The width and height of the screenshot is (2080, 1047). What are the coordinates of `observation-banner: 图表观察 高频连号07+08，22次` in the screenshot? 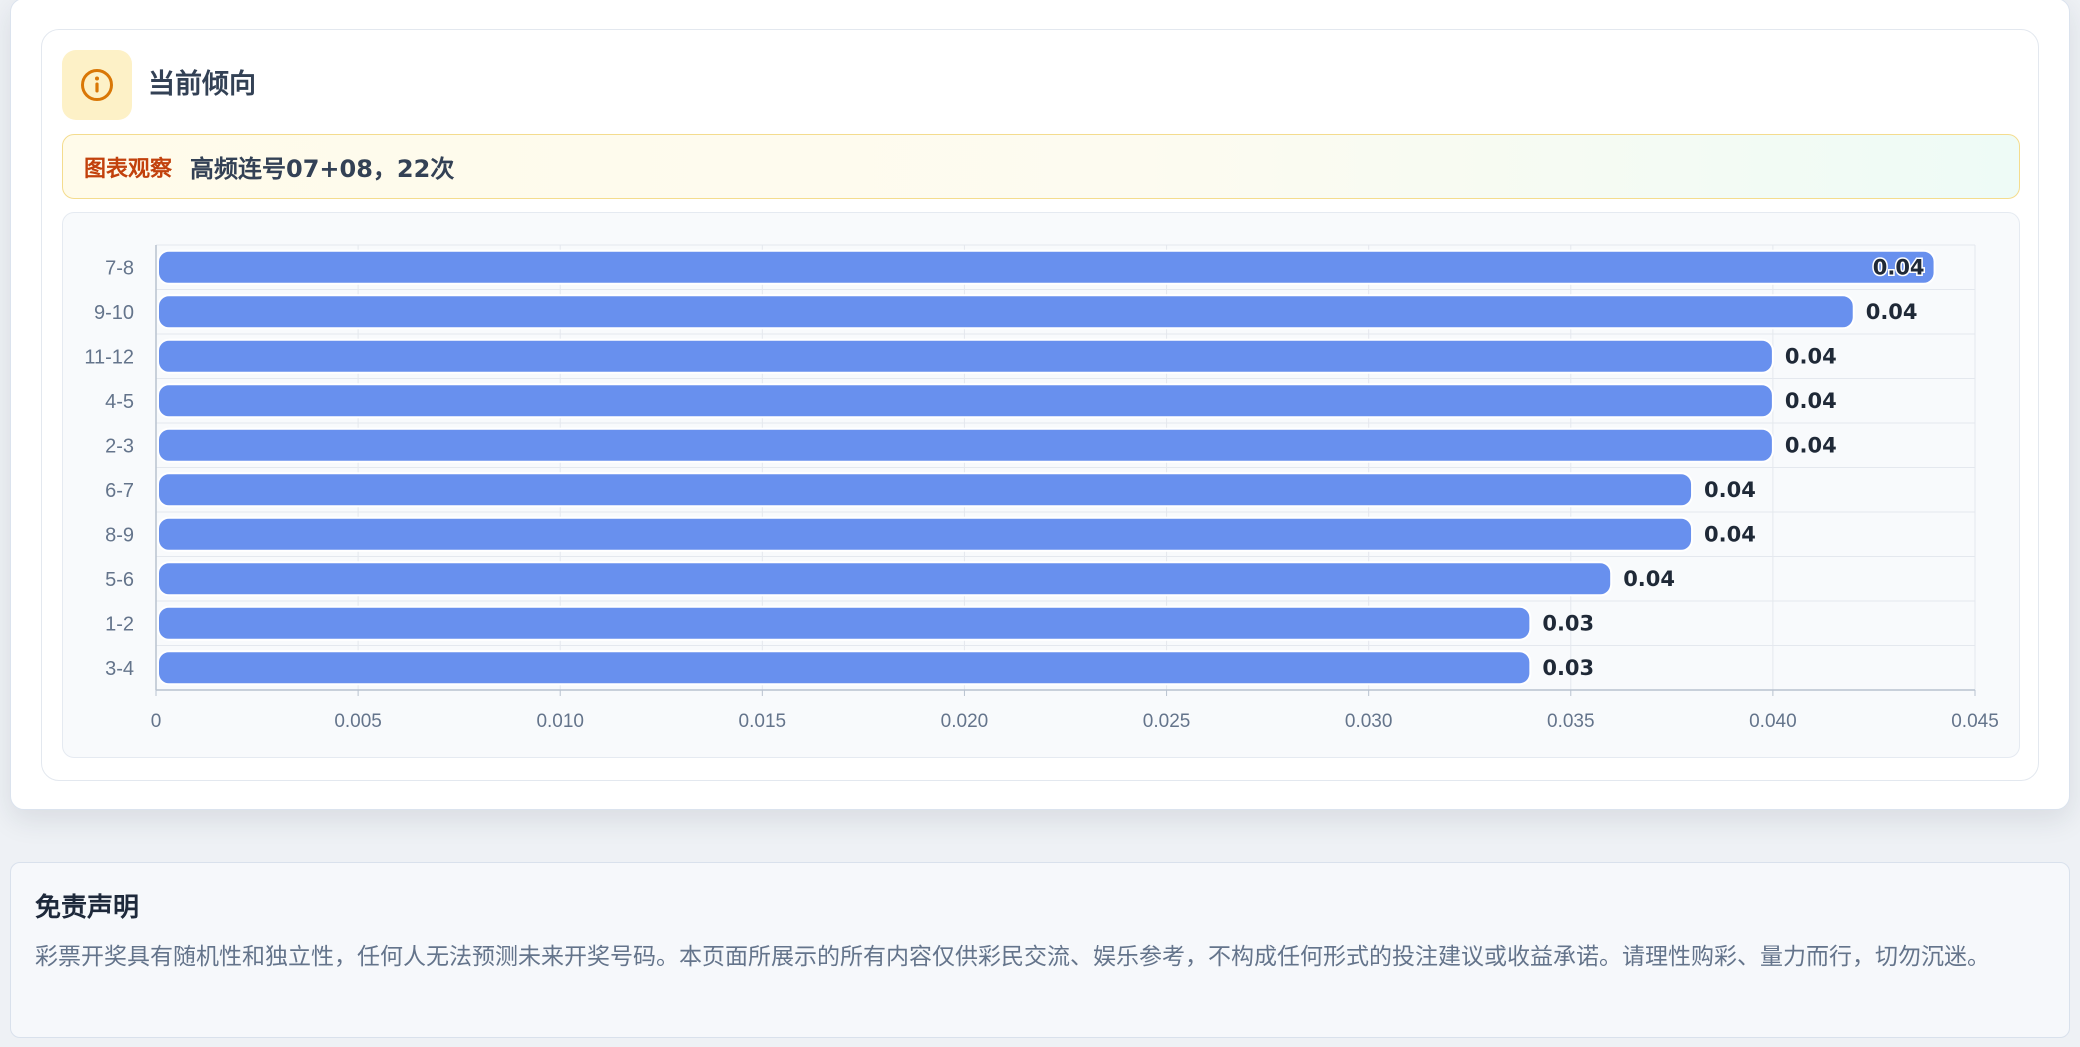 It's located at (1041, 166).